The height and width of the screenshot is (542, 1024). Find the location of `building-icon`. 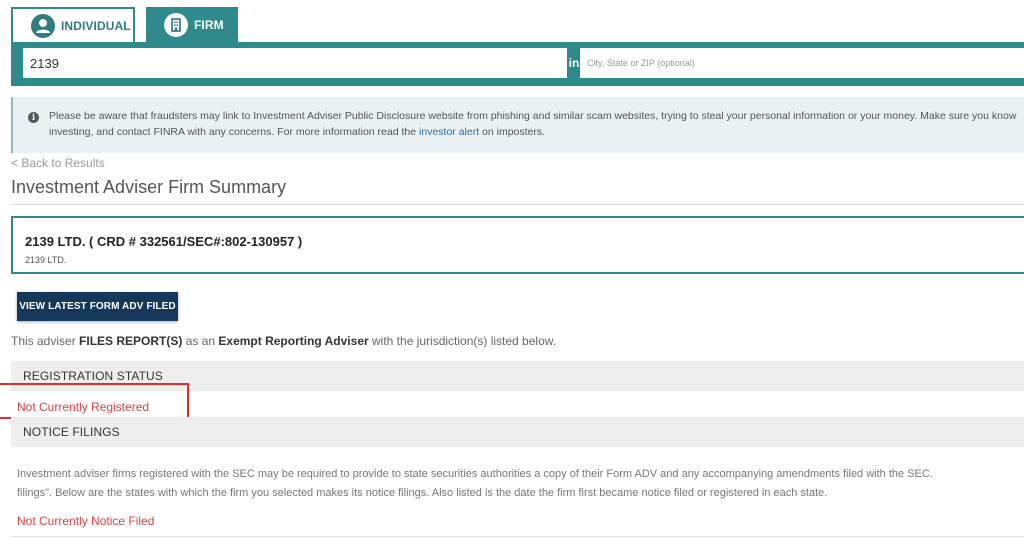

building-icon is located at coordinates (176, 25).